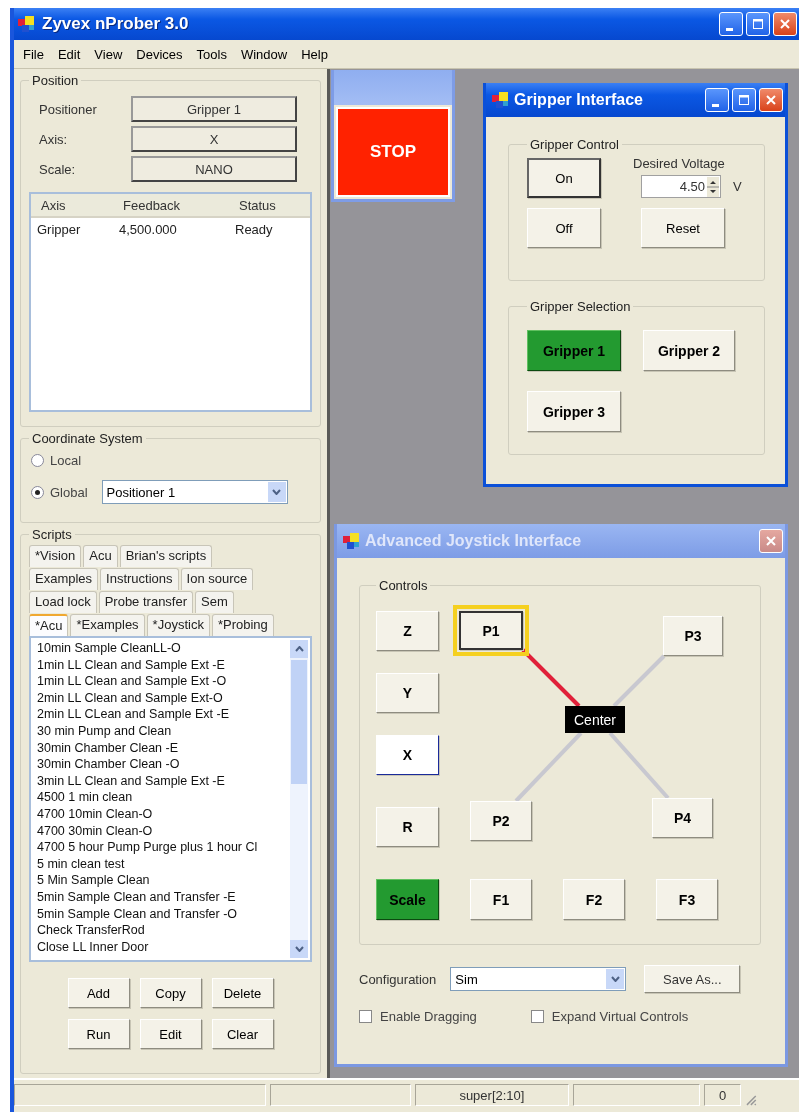 This screenshot has height=1114, width=799. Describe the element at coordinates (615, 979) in the screenshot. I see `chevron-down-icon` at that location.